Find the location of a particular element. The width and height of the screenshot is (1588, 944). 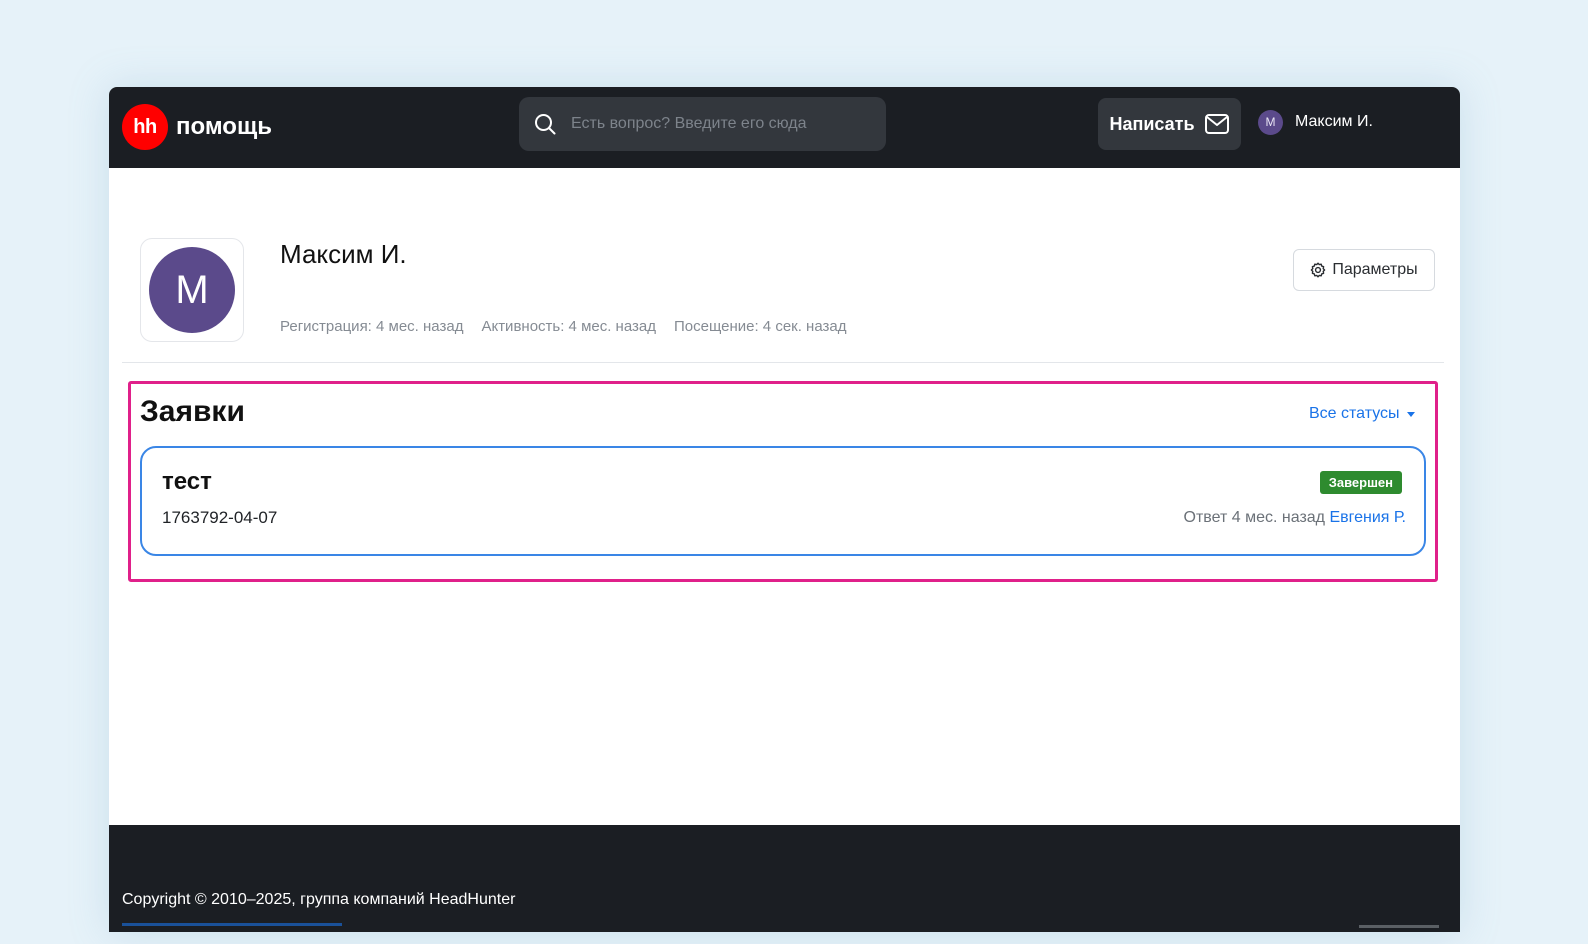

mail-icon is located at coordinates (1217, 124).